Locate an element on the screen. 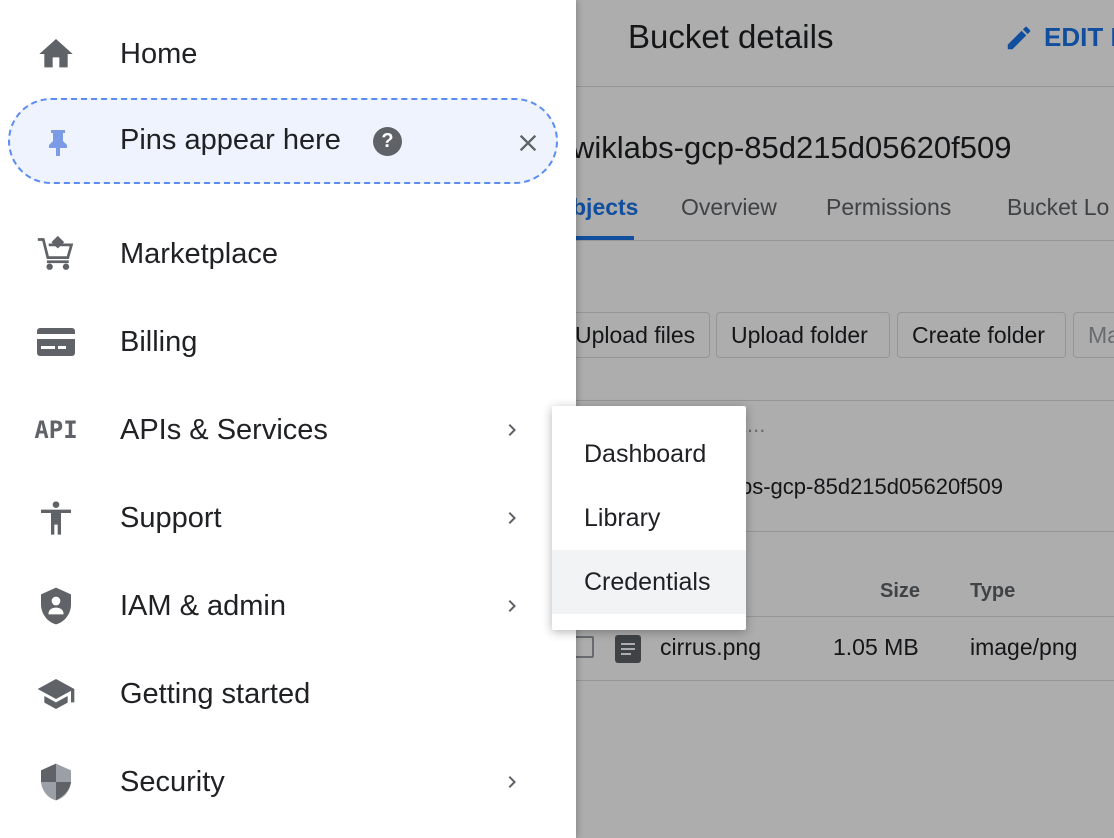  submenu-item-library: Library is located at coordinates (649, 518).